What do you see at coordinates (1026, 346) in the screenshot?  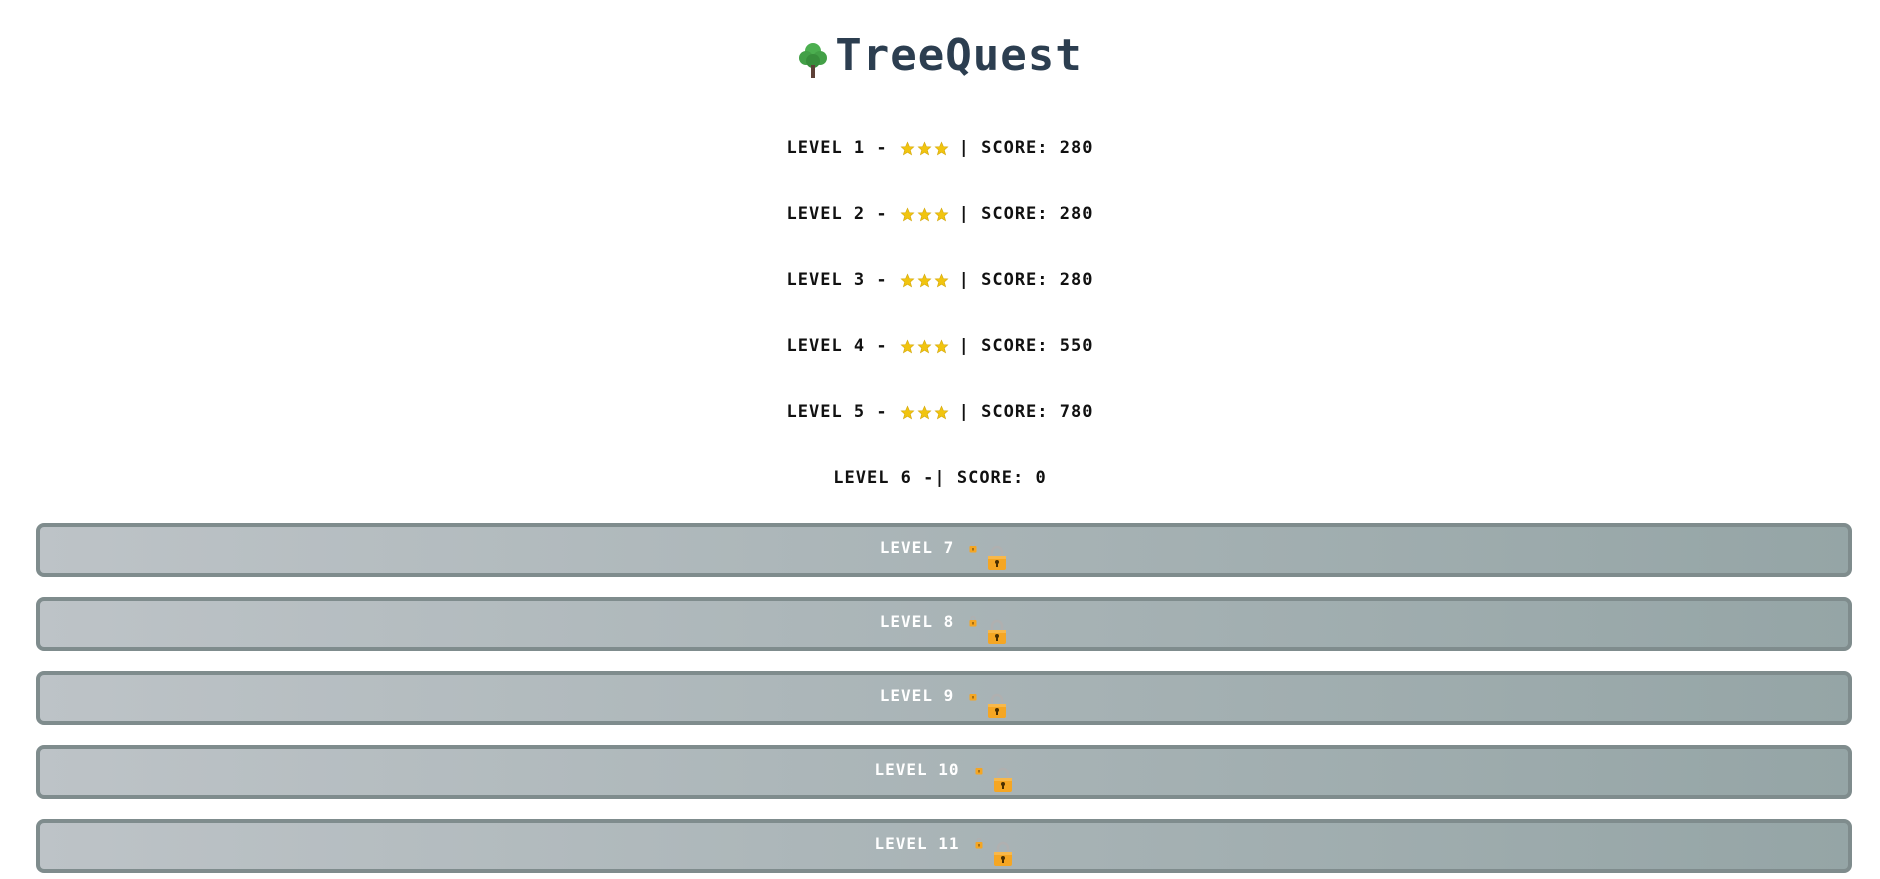 I see `level-score: | SCORE: 550` at bounding box center [1026, 346].